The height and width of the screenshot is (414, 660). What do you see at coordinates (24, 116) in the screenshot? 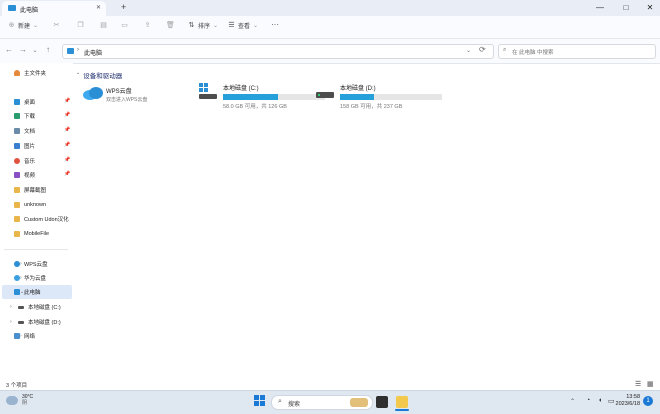
I see `sidebar-item-downloads: 下载` at bounding box center [24, 116].